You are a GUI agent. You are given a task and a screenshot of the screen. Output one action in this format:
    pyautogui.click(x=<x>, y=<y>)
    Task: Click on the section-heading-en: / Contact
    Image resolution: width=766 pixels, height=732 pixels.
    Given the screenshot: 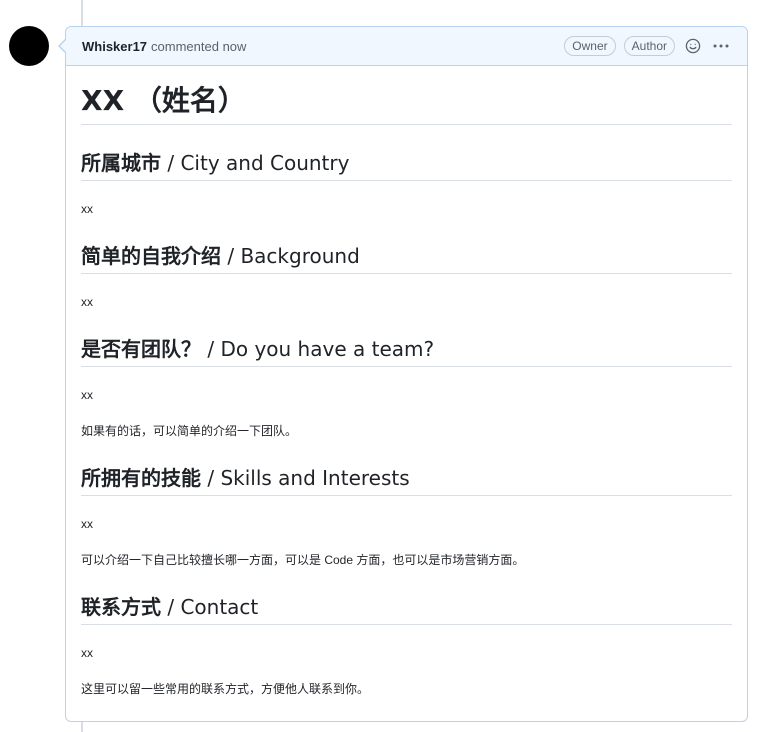 What is the action you would take?
    pyautogui.click(x=210, y=607)
    